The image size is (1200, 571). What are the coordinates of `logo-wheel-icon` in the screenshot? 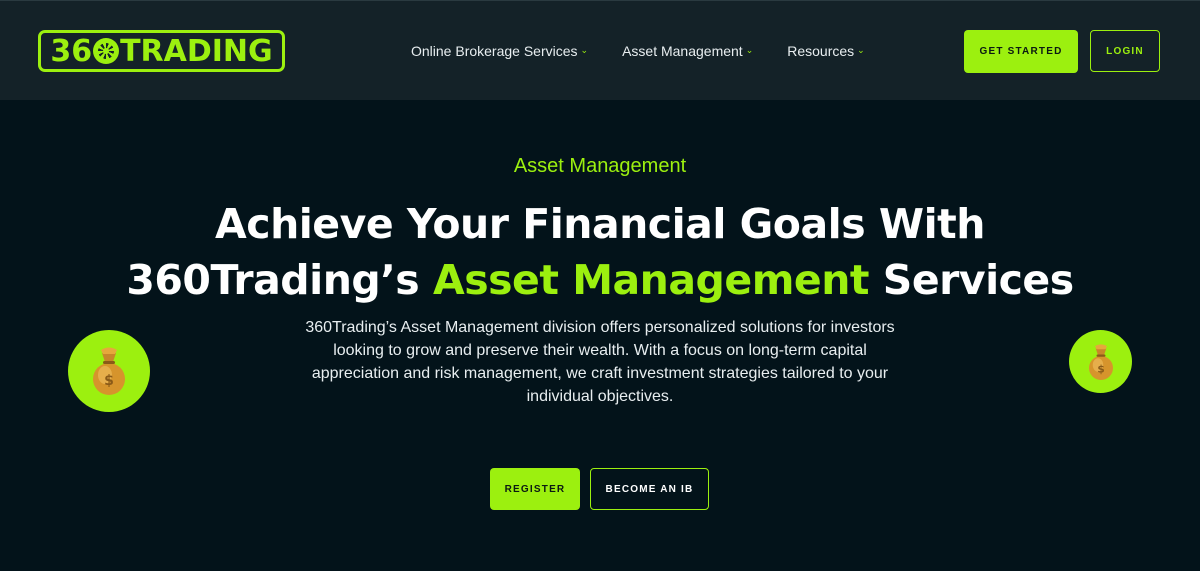 It's located at (106, 51).